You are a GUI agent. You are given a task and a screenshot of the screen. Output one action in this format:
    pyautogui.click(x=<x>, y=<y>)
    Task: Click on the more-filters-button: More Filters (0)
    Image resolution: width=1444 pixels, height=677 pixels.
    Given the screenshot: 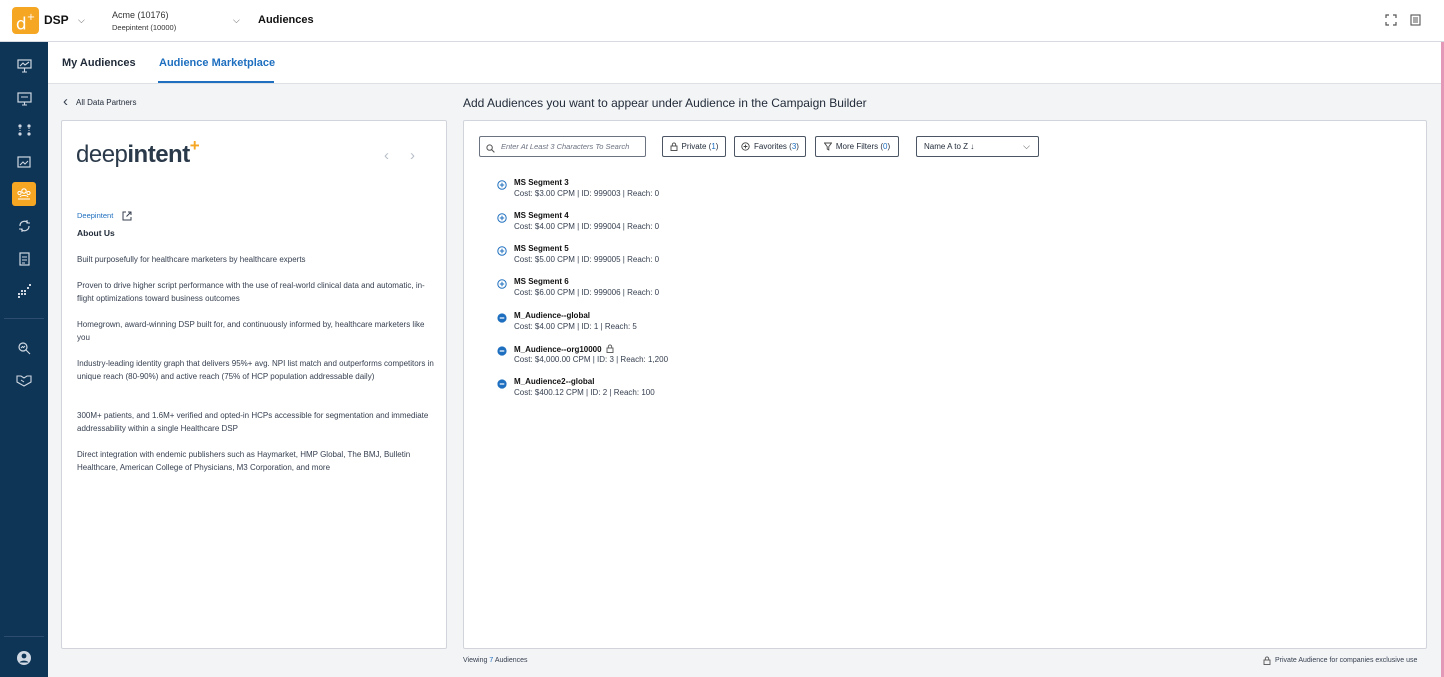 What is the action you would take?
    pyautogui.click(x=857, y=146)
    